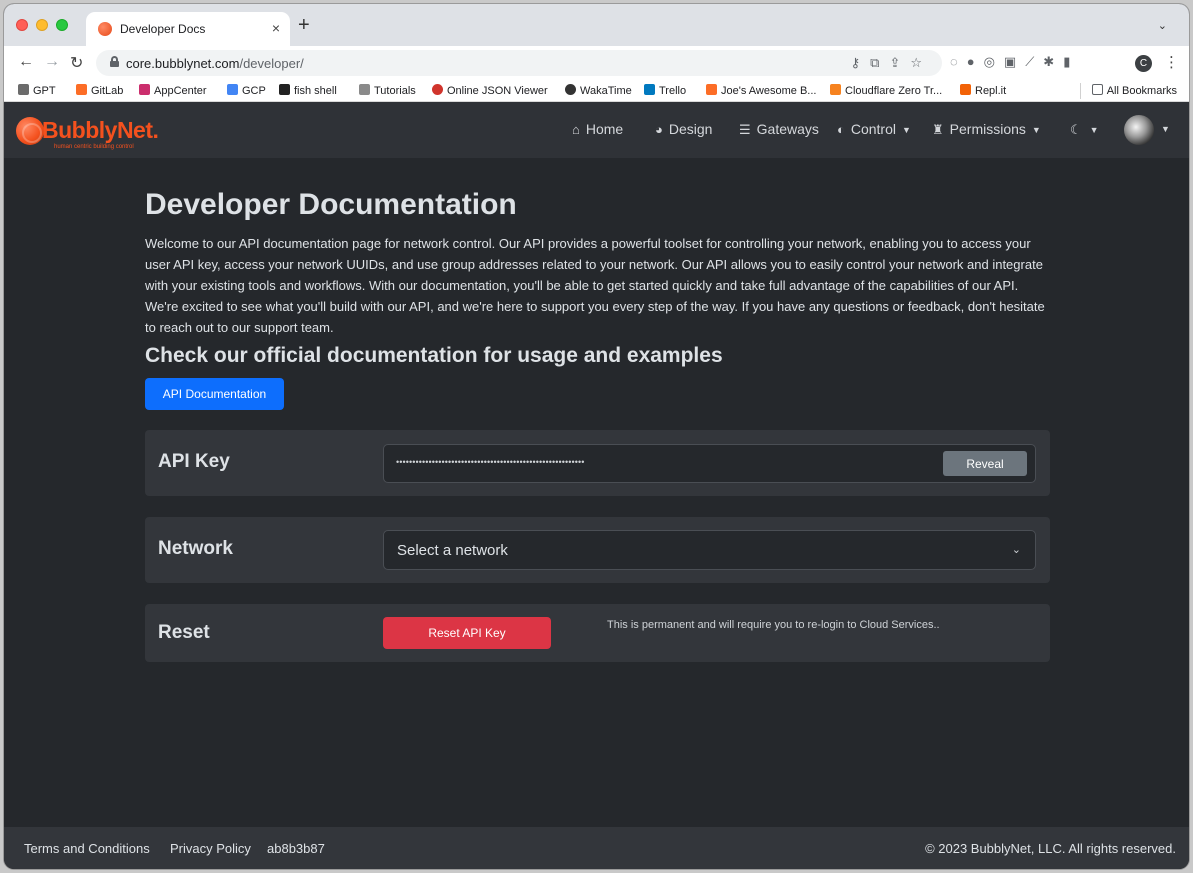 This screenshot has width=1193, height=873. What do you see at coordinates (194, 461) in the screenshot?
I see `api-key-label: API Key` at bounding box center [194, 461].